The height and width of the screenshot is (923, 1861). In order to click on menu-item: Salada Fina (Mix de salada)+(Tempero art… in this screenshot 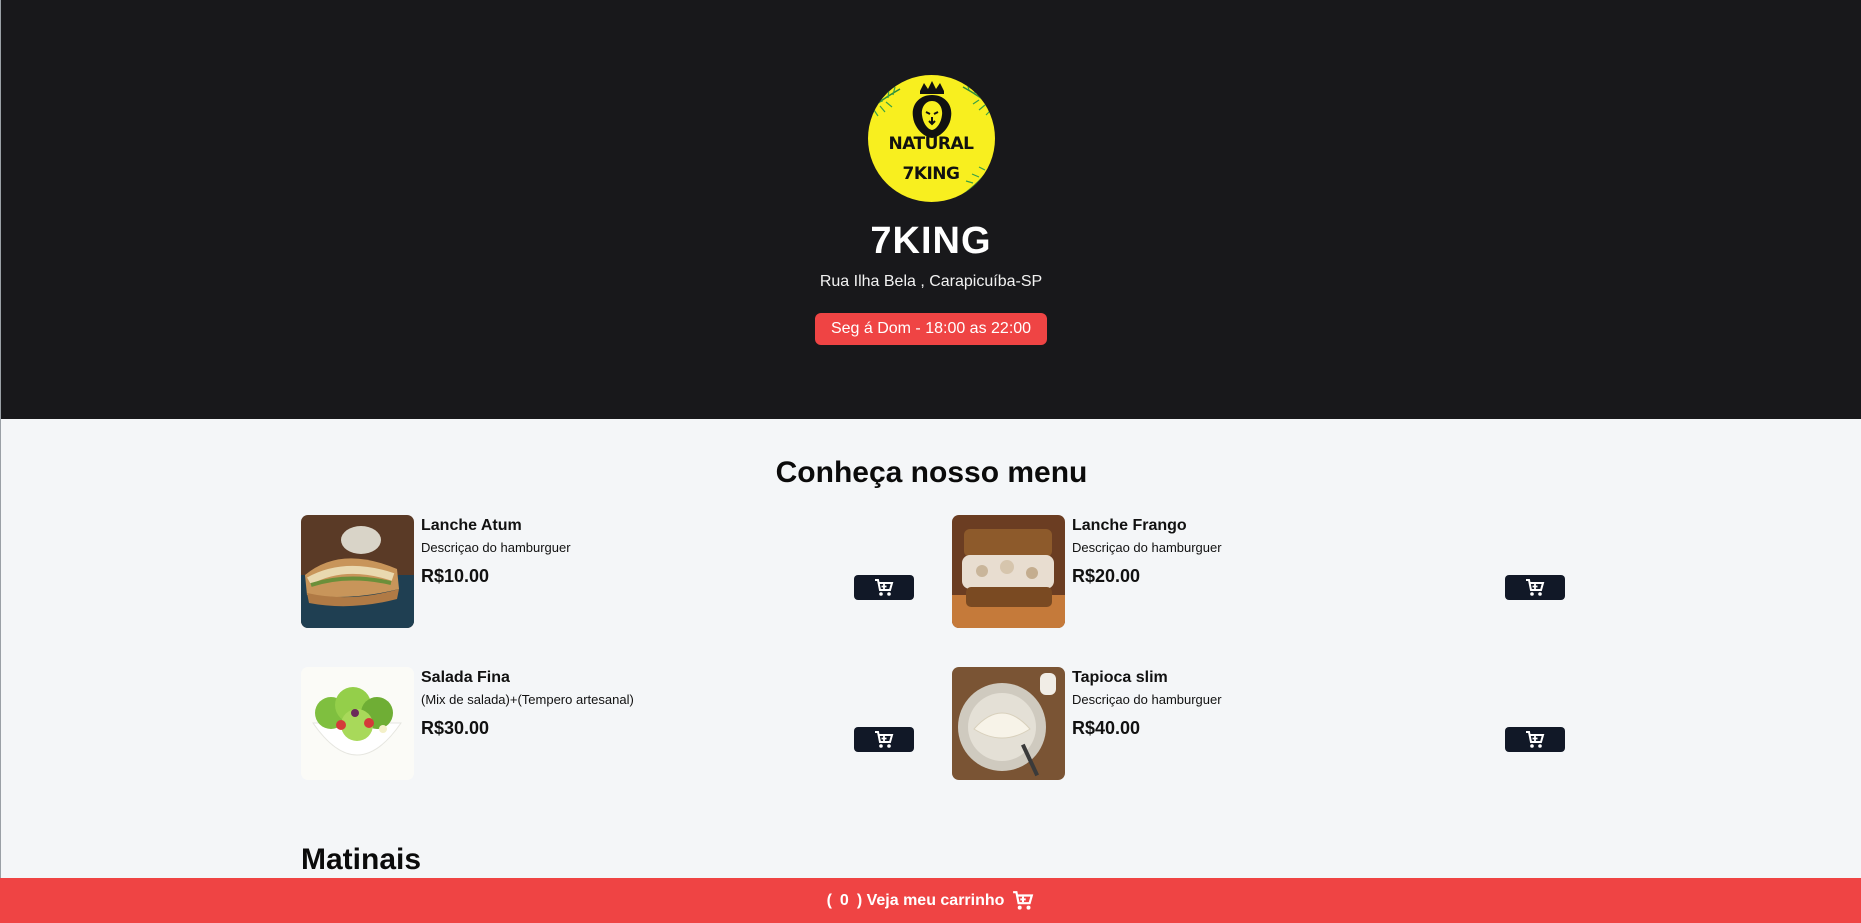, I will do `click(607, 723)`.